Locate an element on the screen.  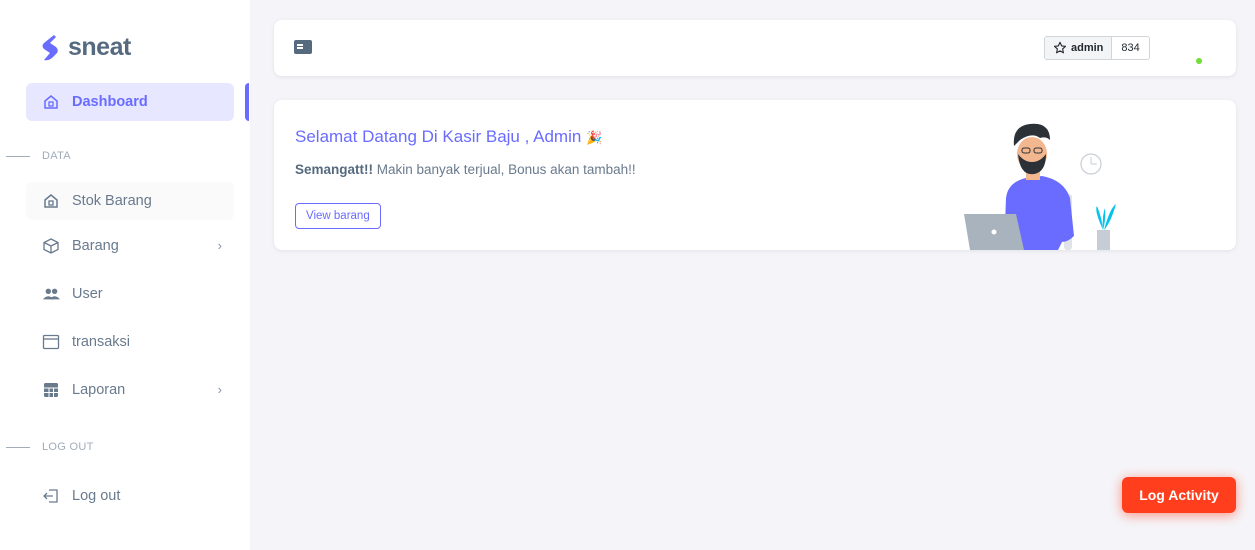
welcome-title: Selamat Datang Di Kasir Baju , Admin 🎉 is located at coordinates (448, 137).